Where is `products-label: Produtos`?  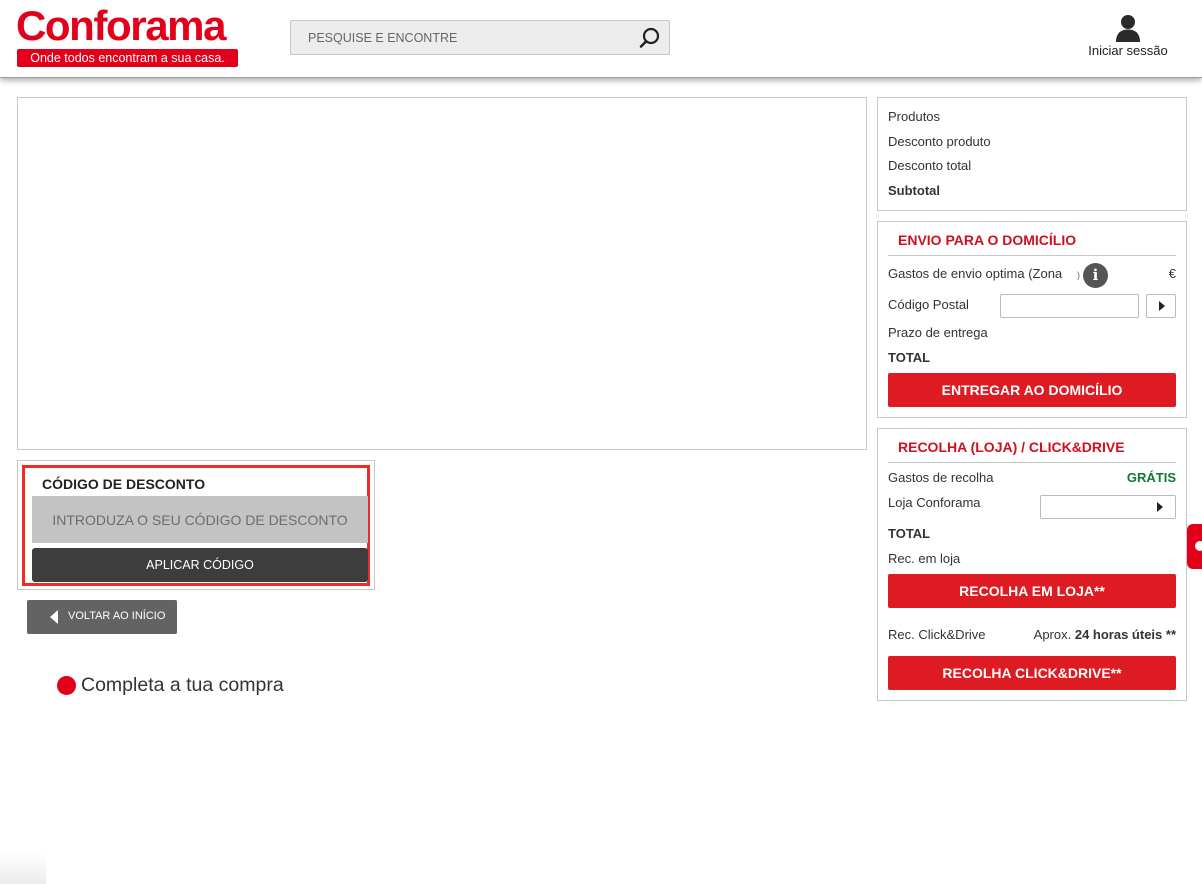 products-label: Produtos is located at coordinates (914, 116).